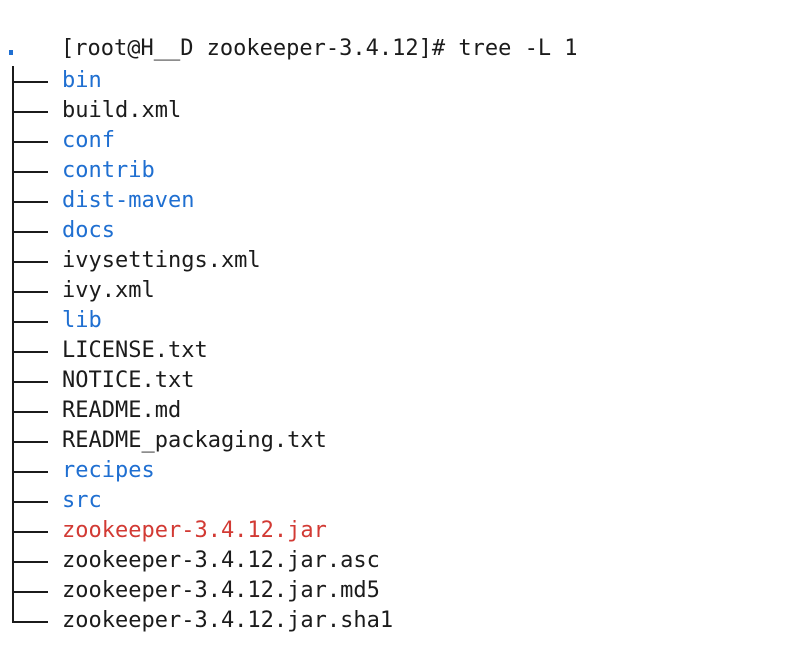 The height and width of the screenshot is (654, 786). What do you see at coordinates (380, 381) in the screenshot?
I see `tree-entry: NOTICE.txt` at bounding box center [380, 381].